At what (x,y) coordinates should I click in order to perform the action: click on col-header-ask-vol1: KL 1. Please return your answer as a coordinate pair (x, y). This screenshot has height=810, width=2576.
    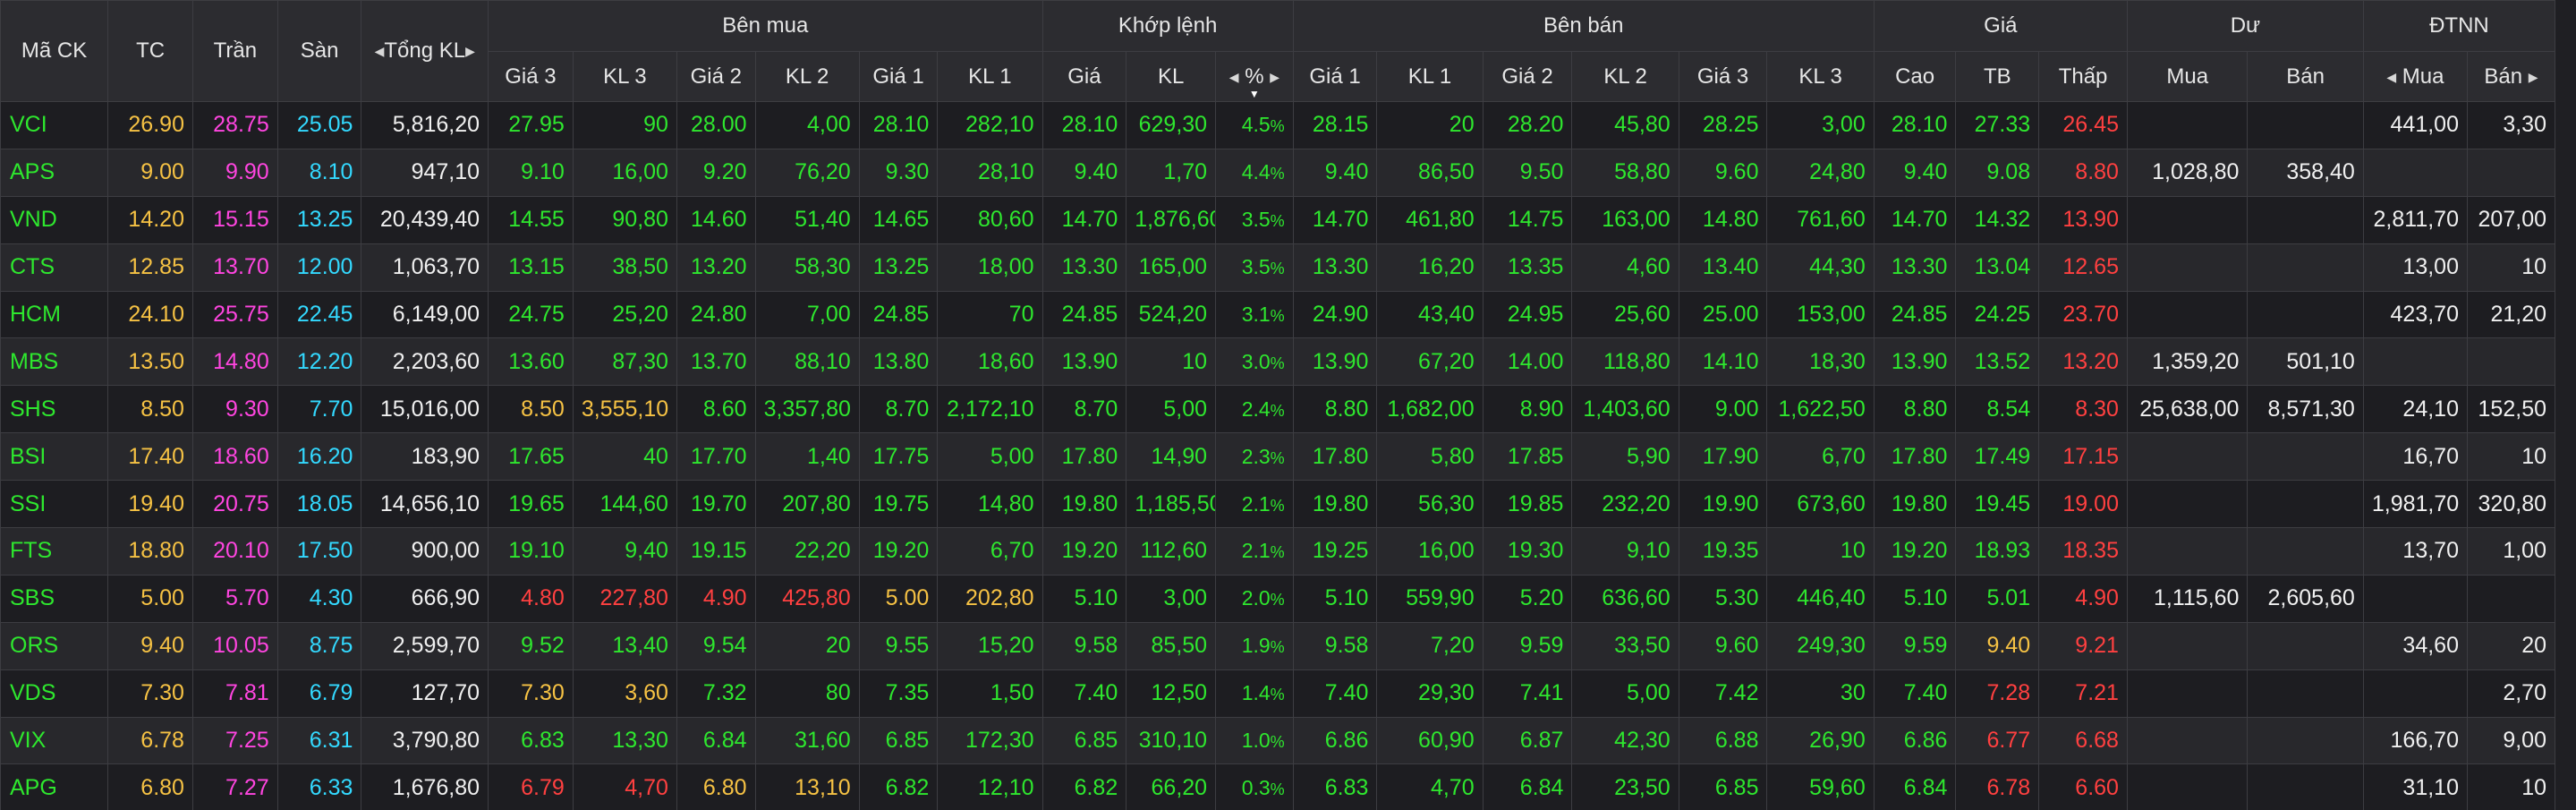
    Looking at the image, I should click on (1430, 77).